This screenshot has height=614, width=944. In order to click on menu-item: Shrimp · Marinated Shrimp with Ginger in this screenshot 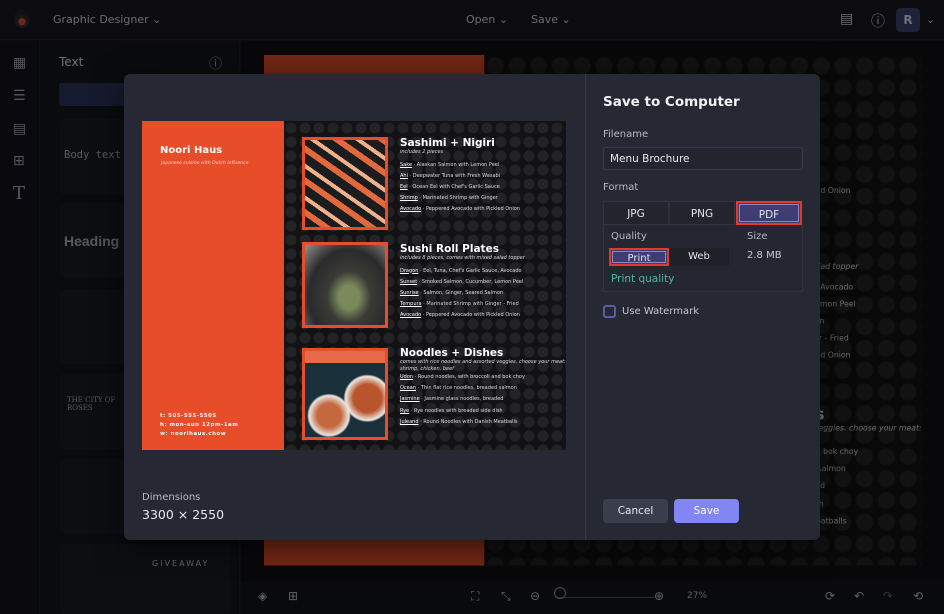, I will do `click(483, 200)`.